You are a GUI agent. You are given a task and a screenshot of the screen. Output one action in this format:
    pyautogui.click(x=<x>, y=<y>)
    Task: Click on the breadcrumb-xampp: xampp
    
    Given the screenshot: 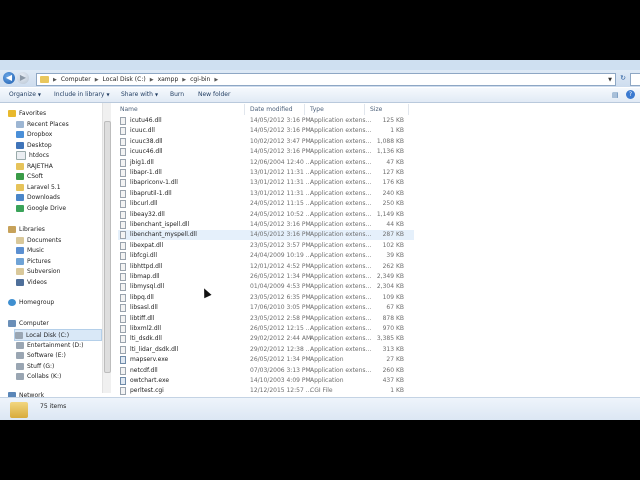 What is the action you would take?
    pyautogui.click(x=168, y=79)
    